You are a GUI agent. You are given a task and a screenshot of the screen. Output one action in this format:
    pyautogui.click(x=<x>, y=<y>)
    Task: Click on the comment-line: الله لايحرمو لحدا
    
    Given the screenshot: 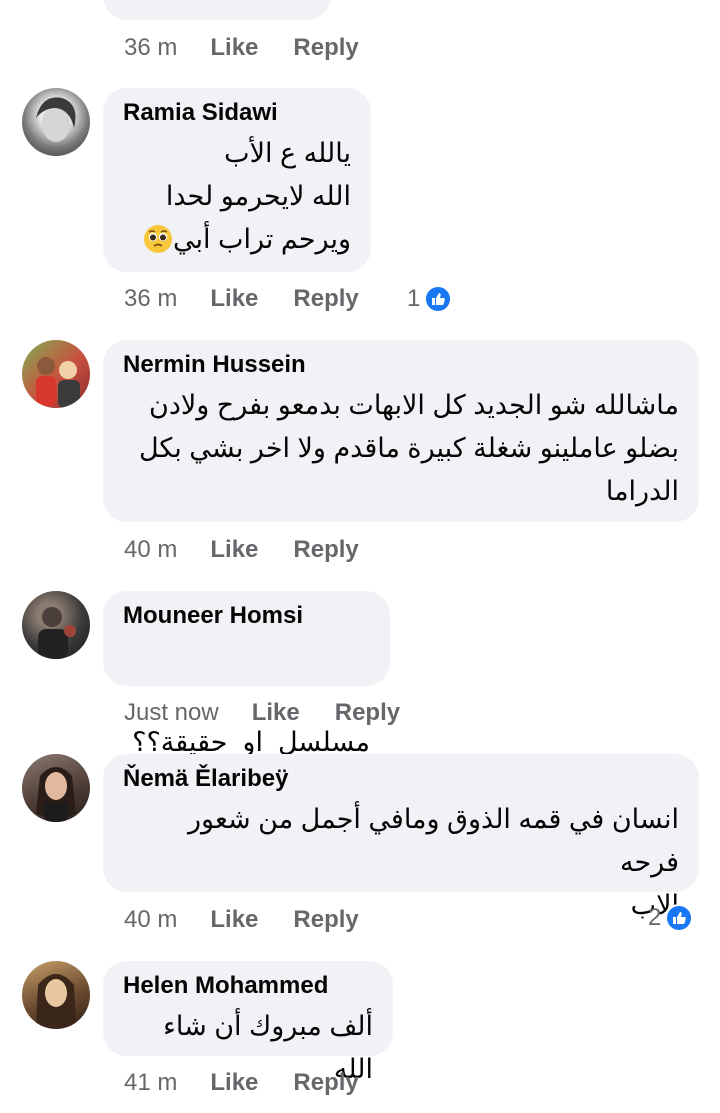 What is the action you would take?
    pyautogui.click(x=258, y=196)
    